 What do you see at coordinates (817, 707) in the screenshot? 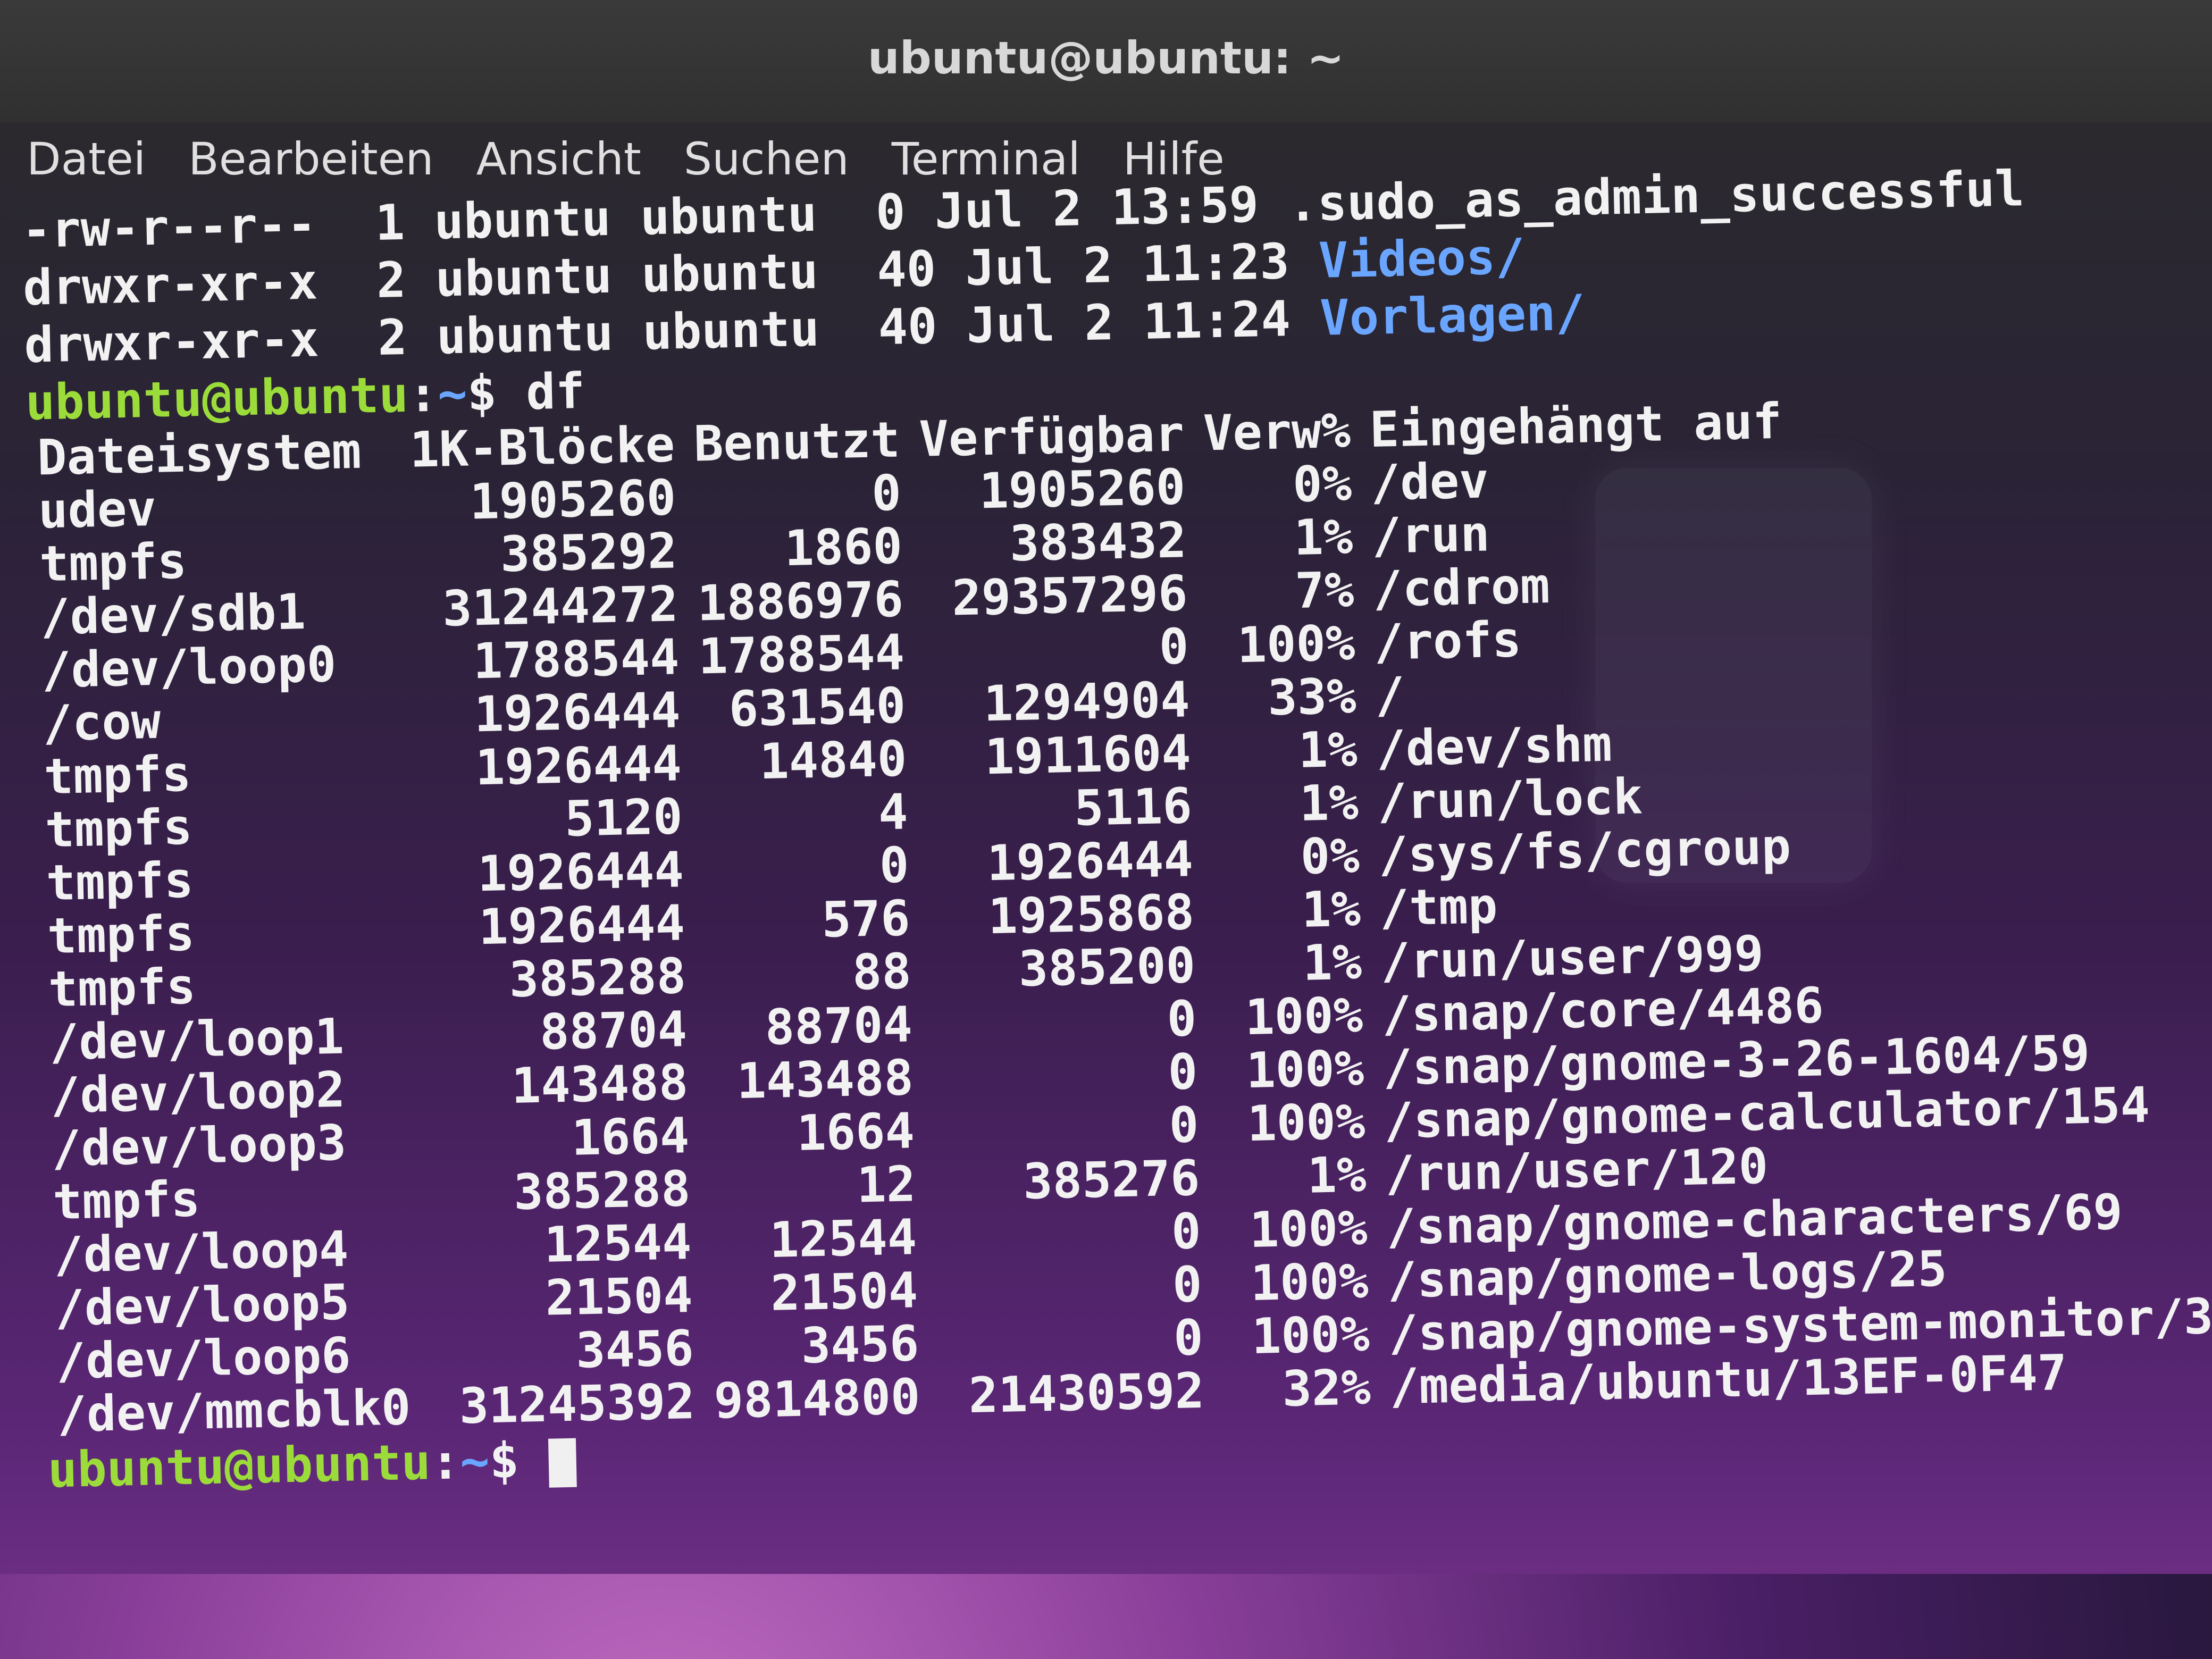
I see `df-used: 631540` at bounding box center [817, 707].